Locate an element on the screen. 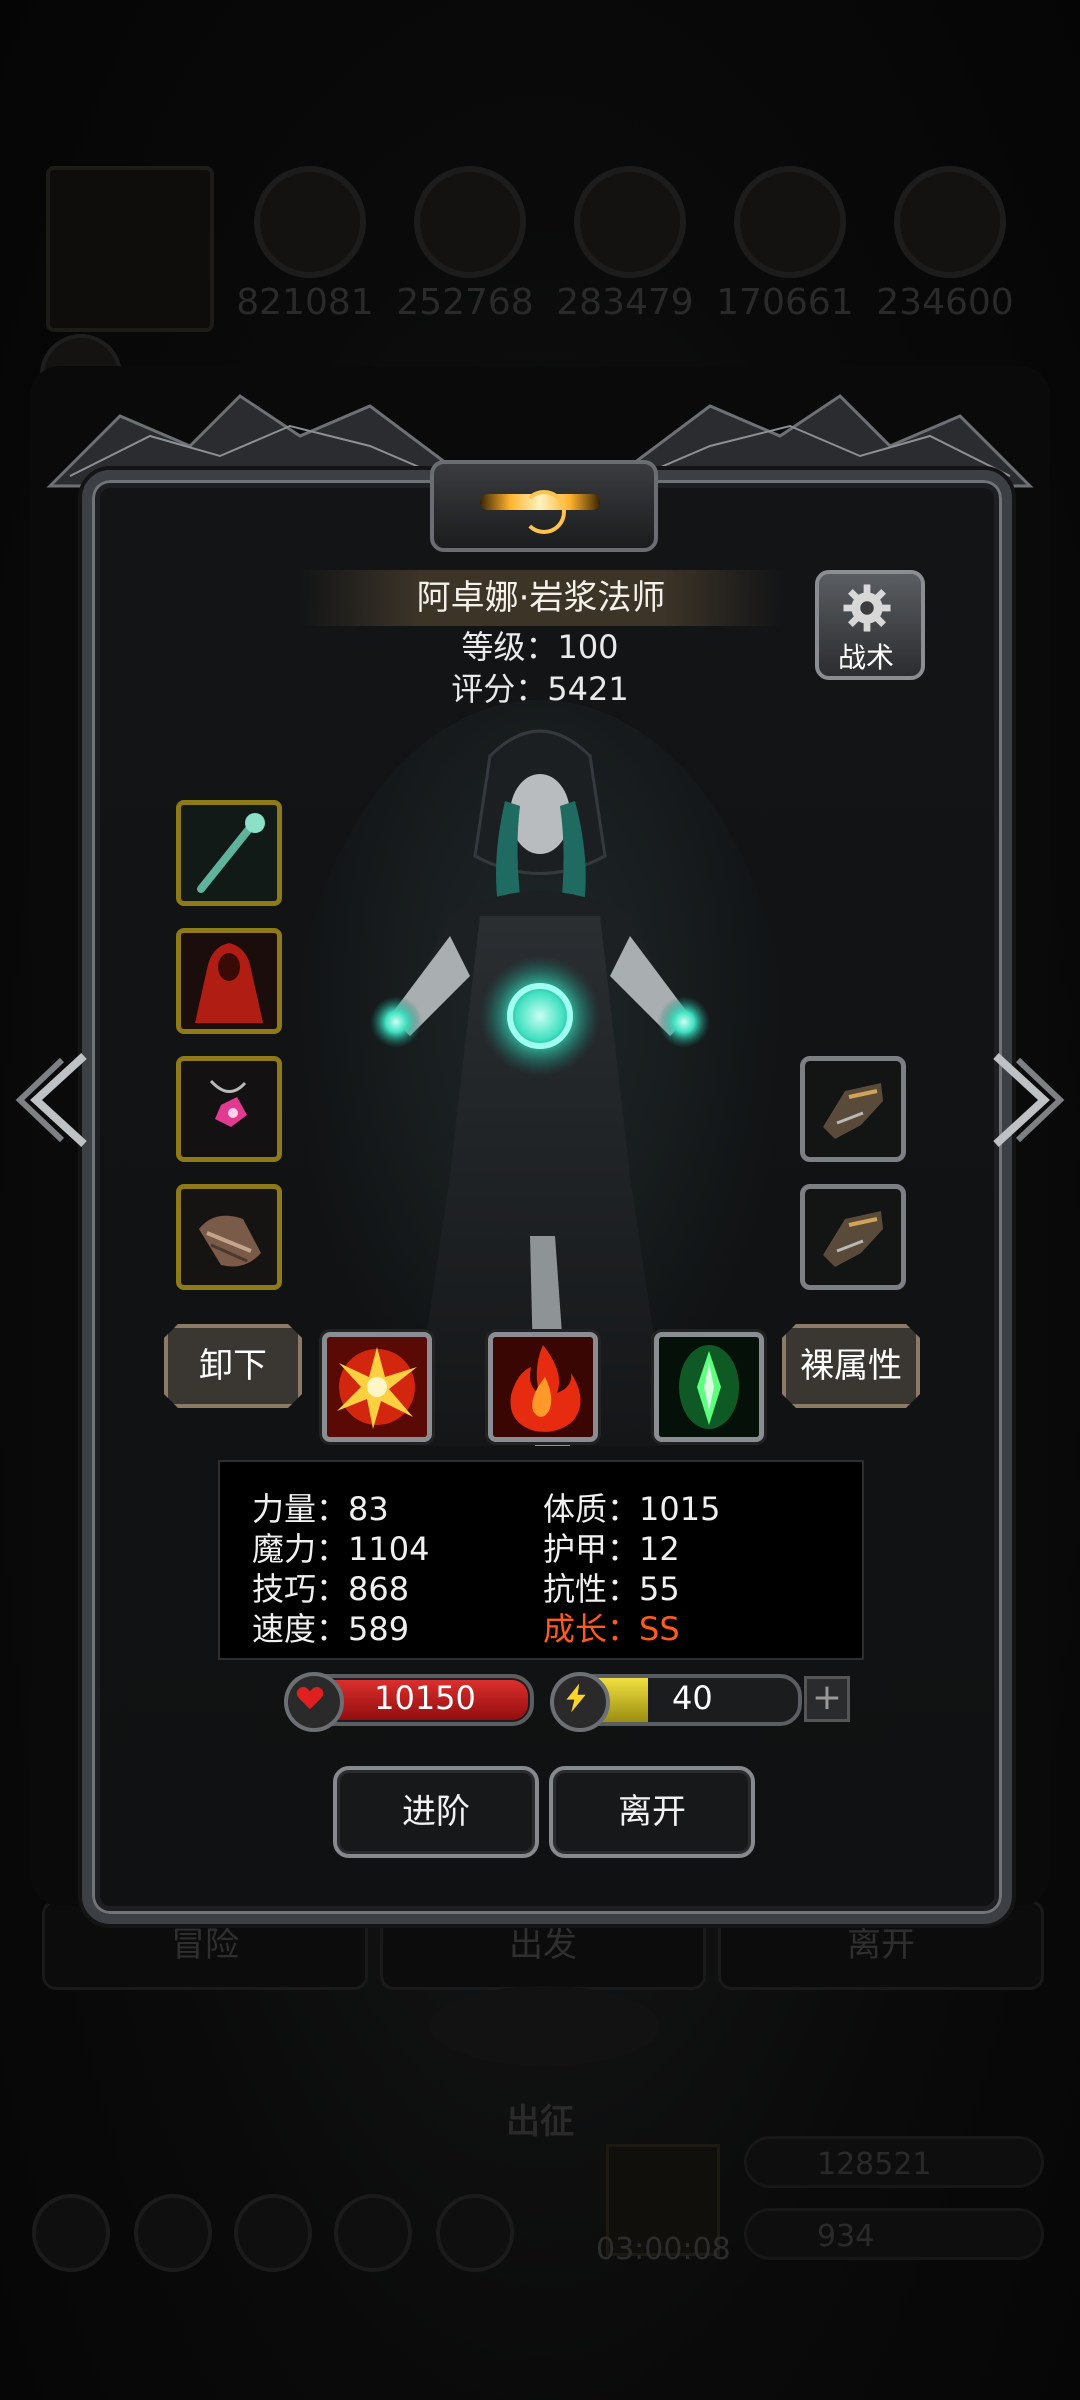 This screenshot has width=1080, height=2400. base-stats-button: 裸属性 is located at coordinates (851, 1366).